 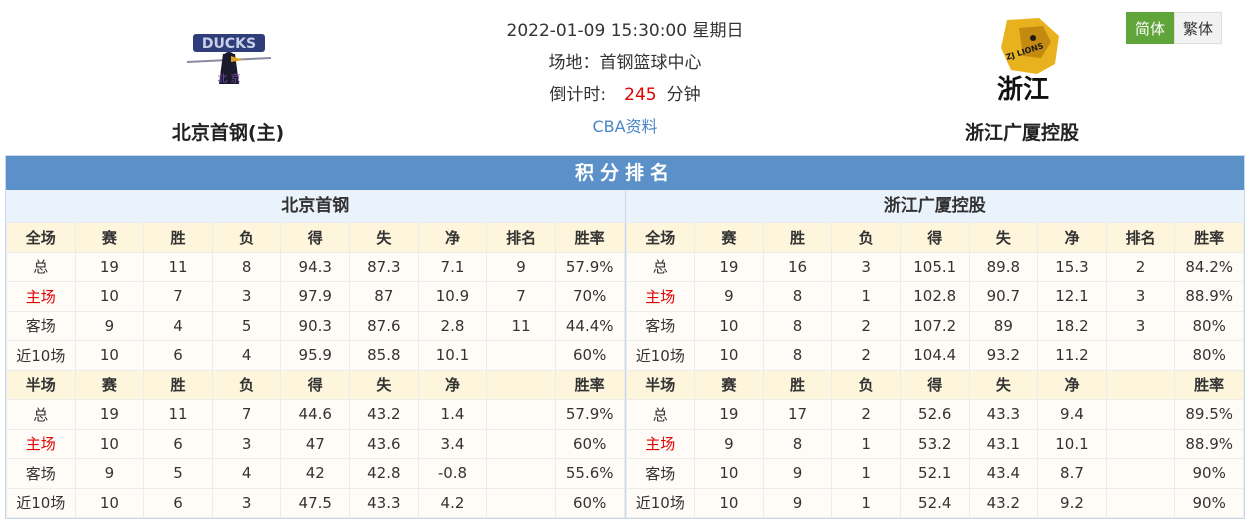 I want to click on table-cell: 2, so click(x=866, y=414).